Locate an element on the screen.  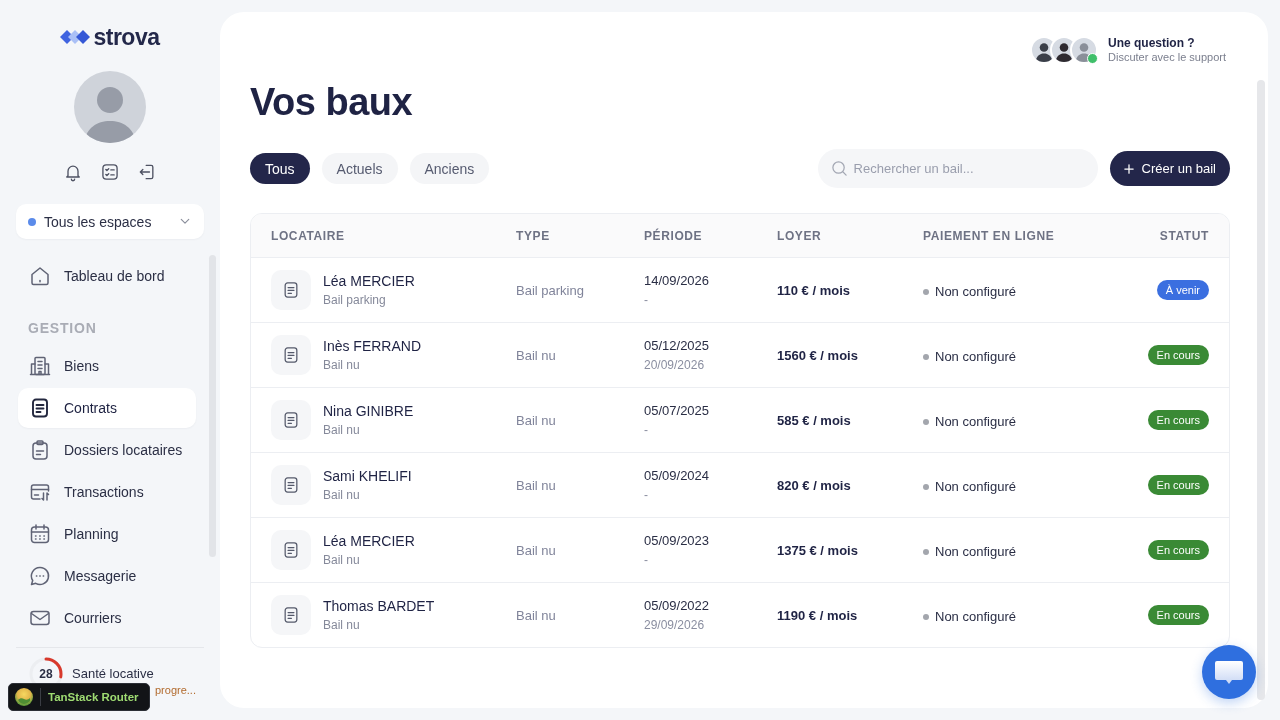
checklist-icon is located at coordinates (110, 172).